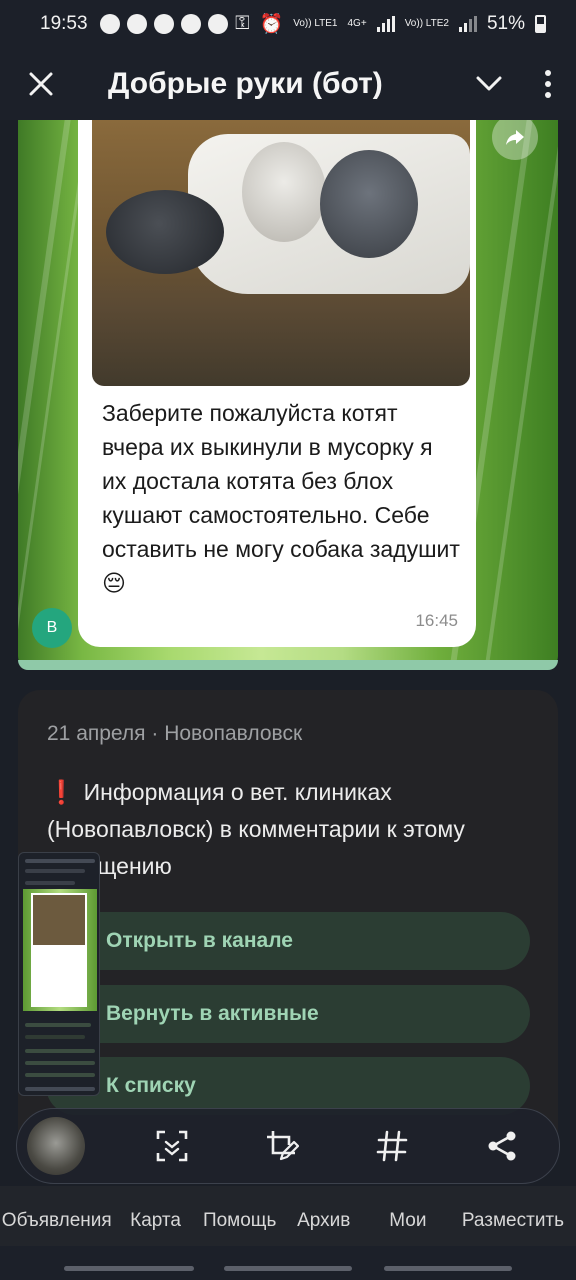 The width and height of the screenshot is (576, 1280). I want to click on screenshot-preview, so click(59, 974).